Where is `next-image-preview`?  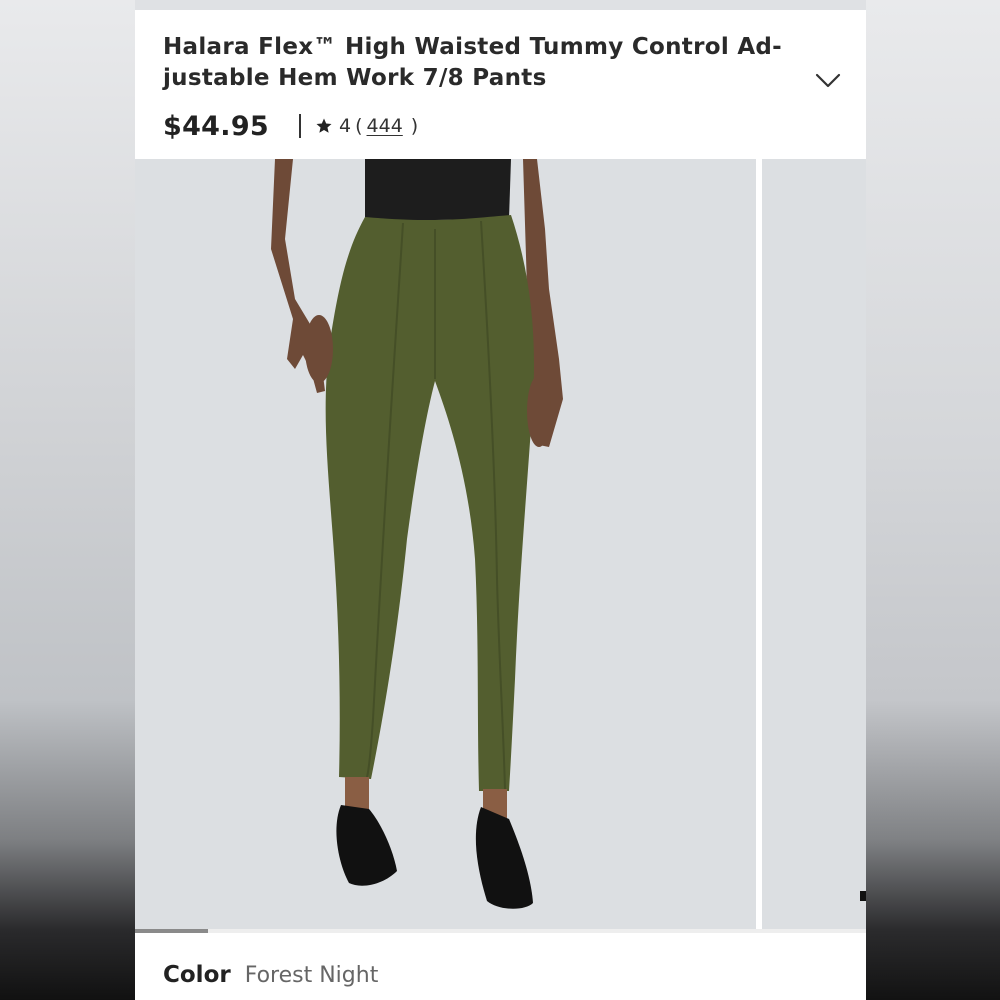
next-image-preview is located at coordinates (814, 544).